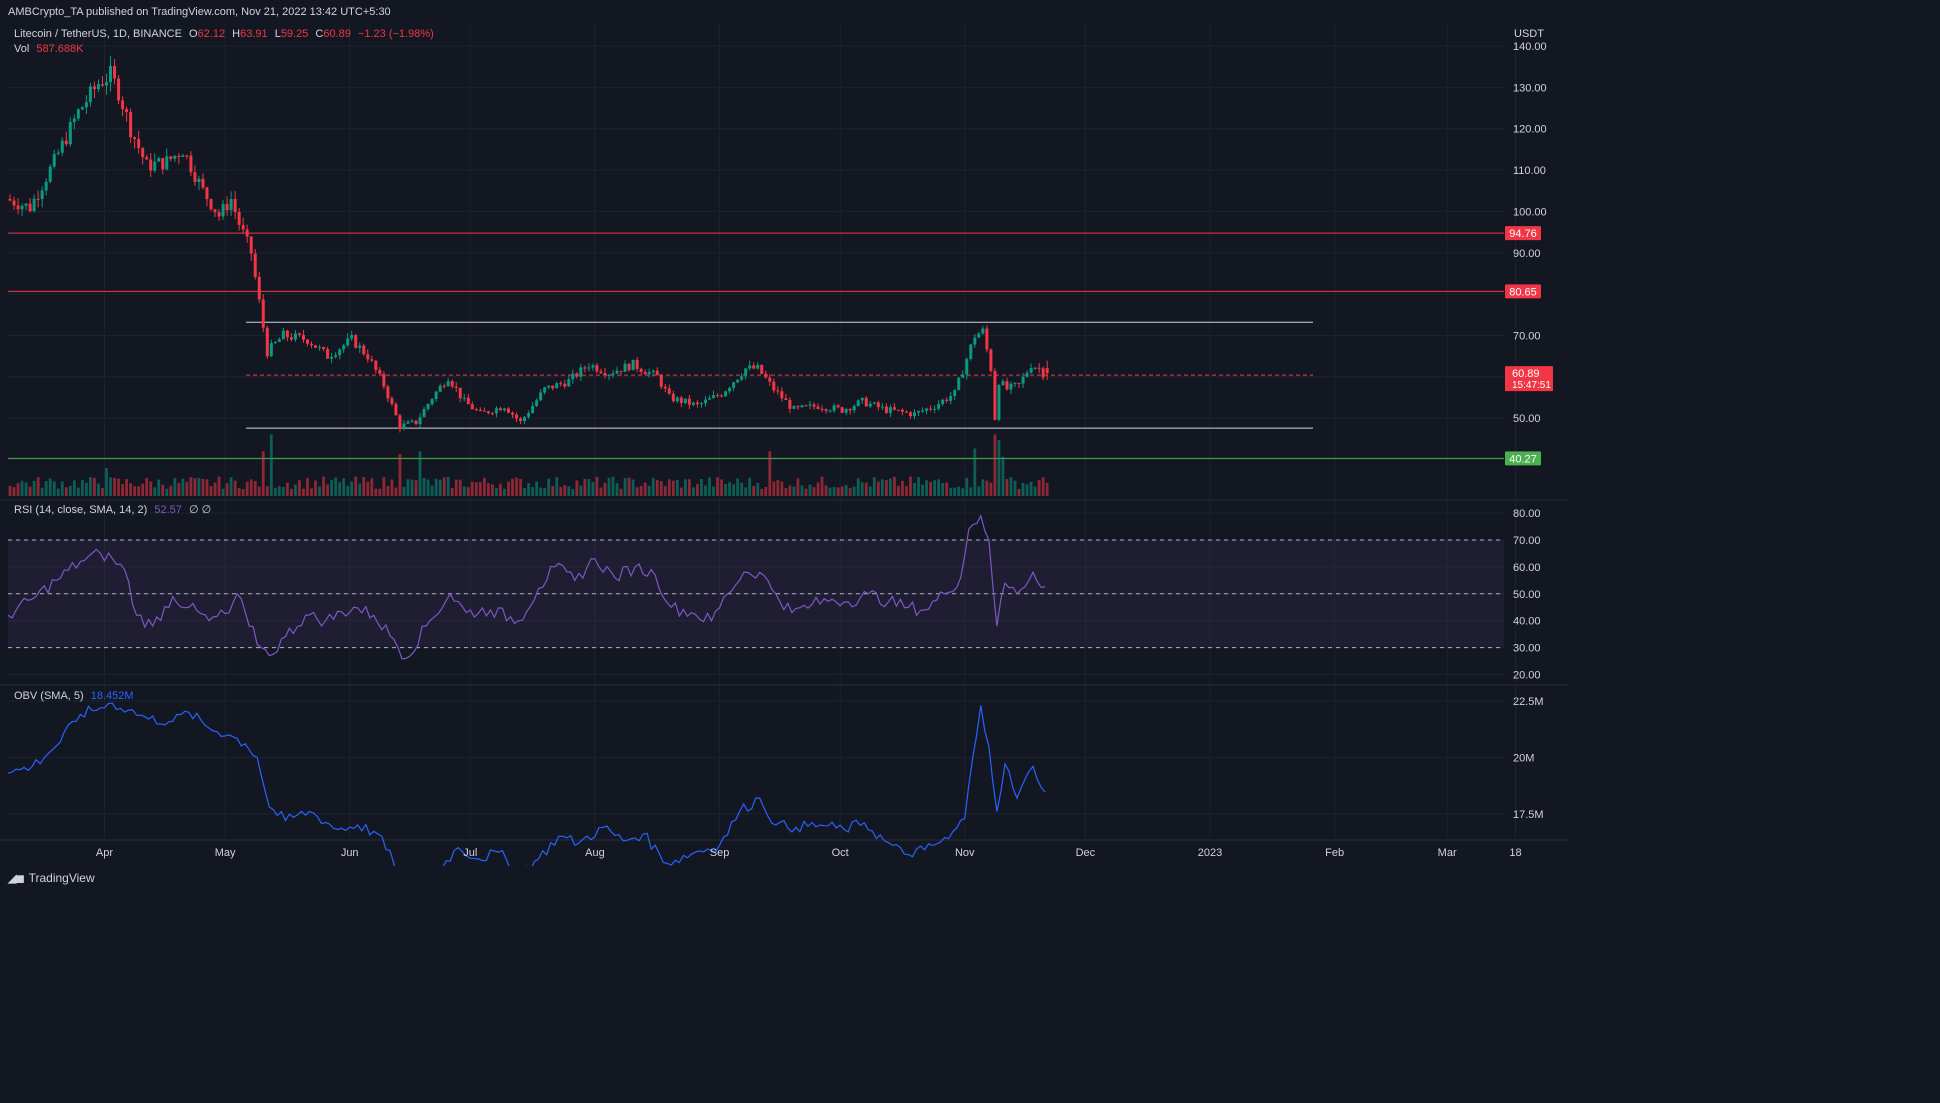  Describe the element at coordinates (51, 878) in the screenshot. I see `tradingview-logo: ◢◼ TradingView` at that location.